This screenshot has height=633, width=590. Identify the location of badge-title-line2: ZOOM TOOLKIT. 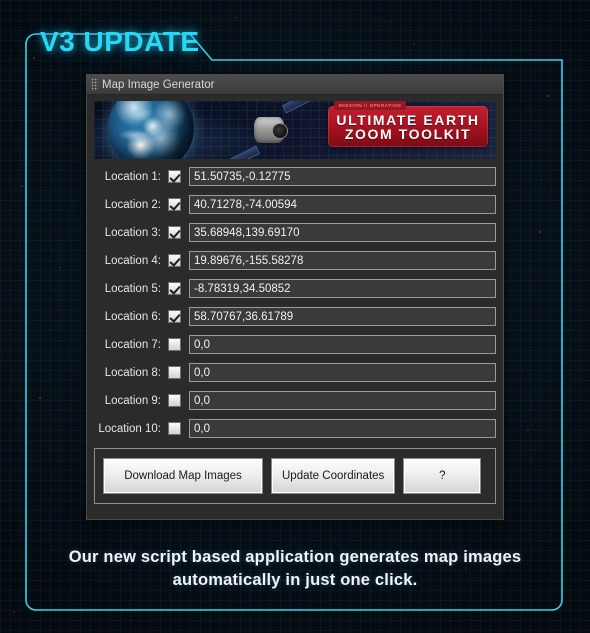
(408, 134).